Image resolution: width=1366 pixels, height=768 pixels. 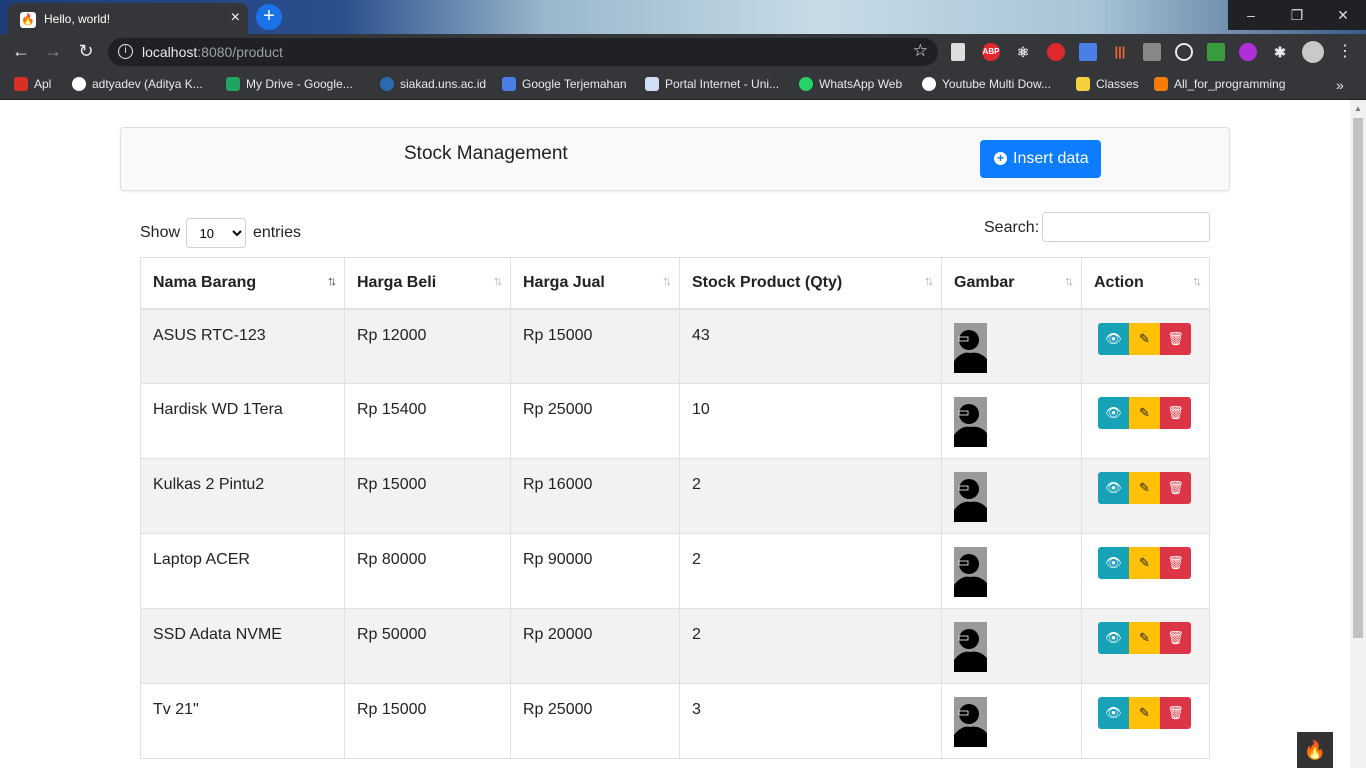 What do you see at coordinates (1023, 52) in the screenshot?
I see `react-devtools-icon: ⚛` at bounding box center [1023, 52].